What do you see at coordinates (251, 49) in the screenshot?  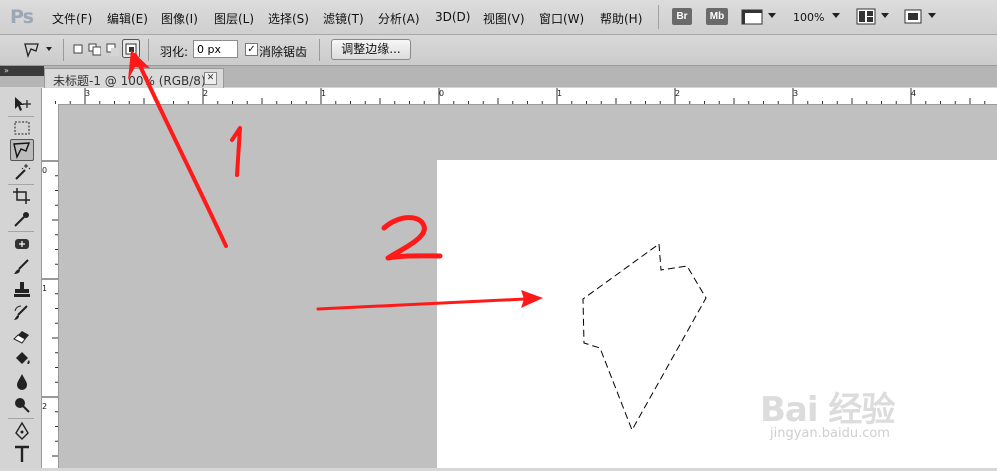 I see `antialias-checkbox: ✓` at bounding box center [251, 49].